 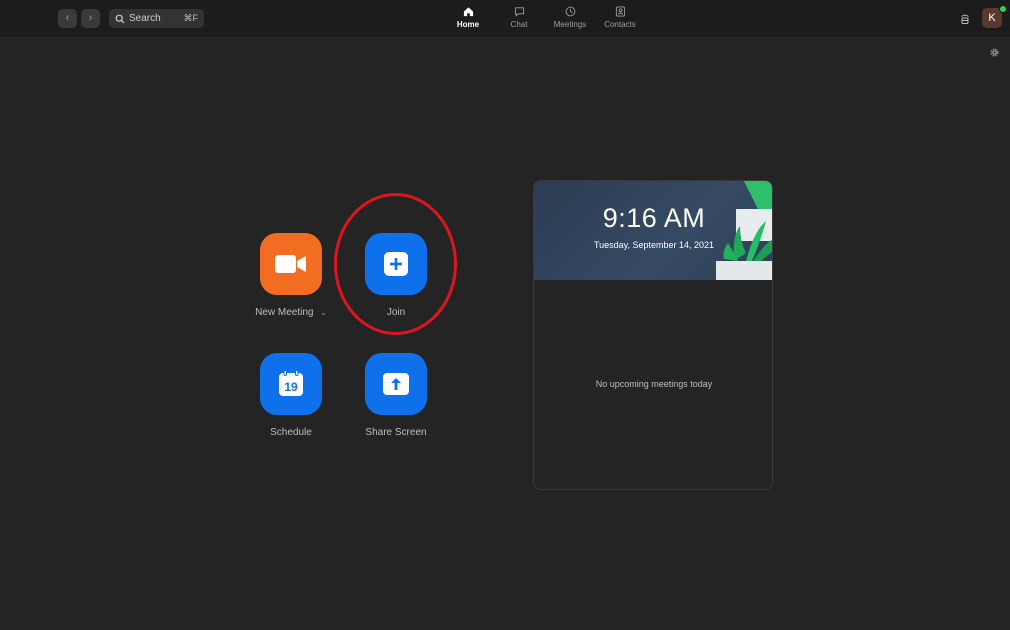 What do you see at coordinates (396, 432) in the screenshot?
I see `share-screen-label: Share Screen` at bounding box center [396, 432].